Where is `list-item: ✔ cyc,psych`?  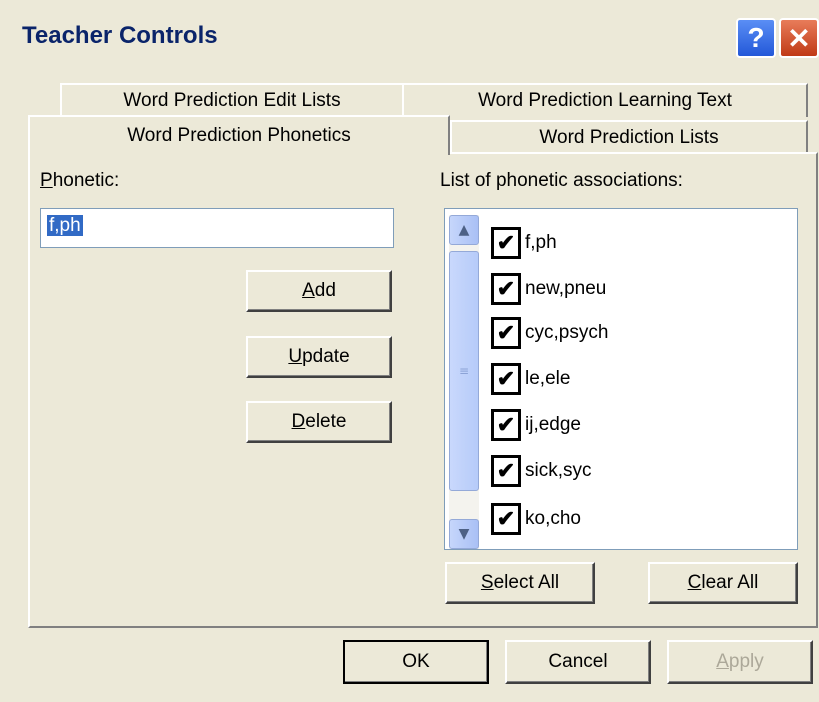 list-item: ✔ cyc,psych is located at coordinates (549, 333).